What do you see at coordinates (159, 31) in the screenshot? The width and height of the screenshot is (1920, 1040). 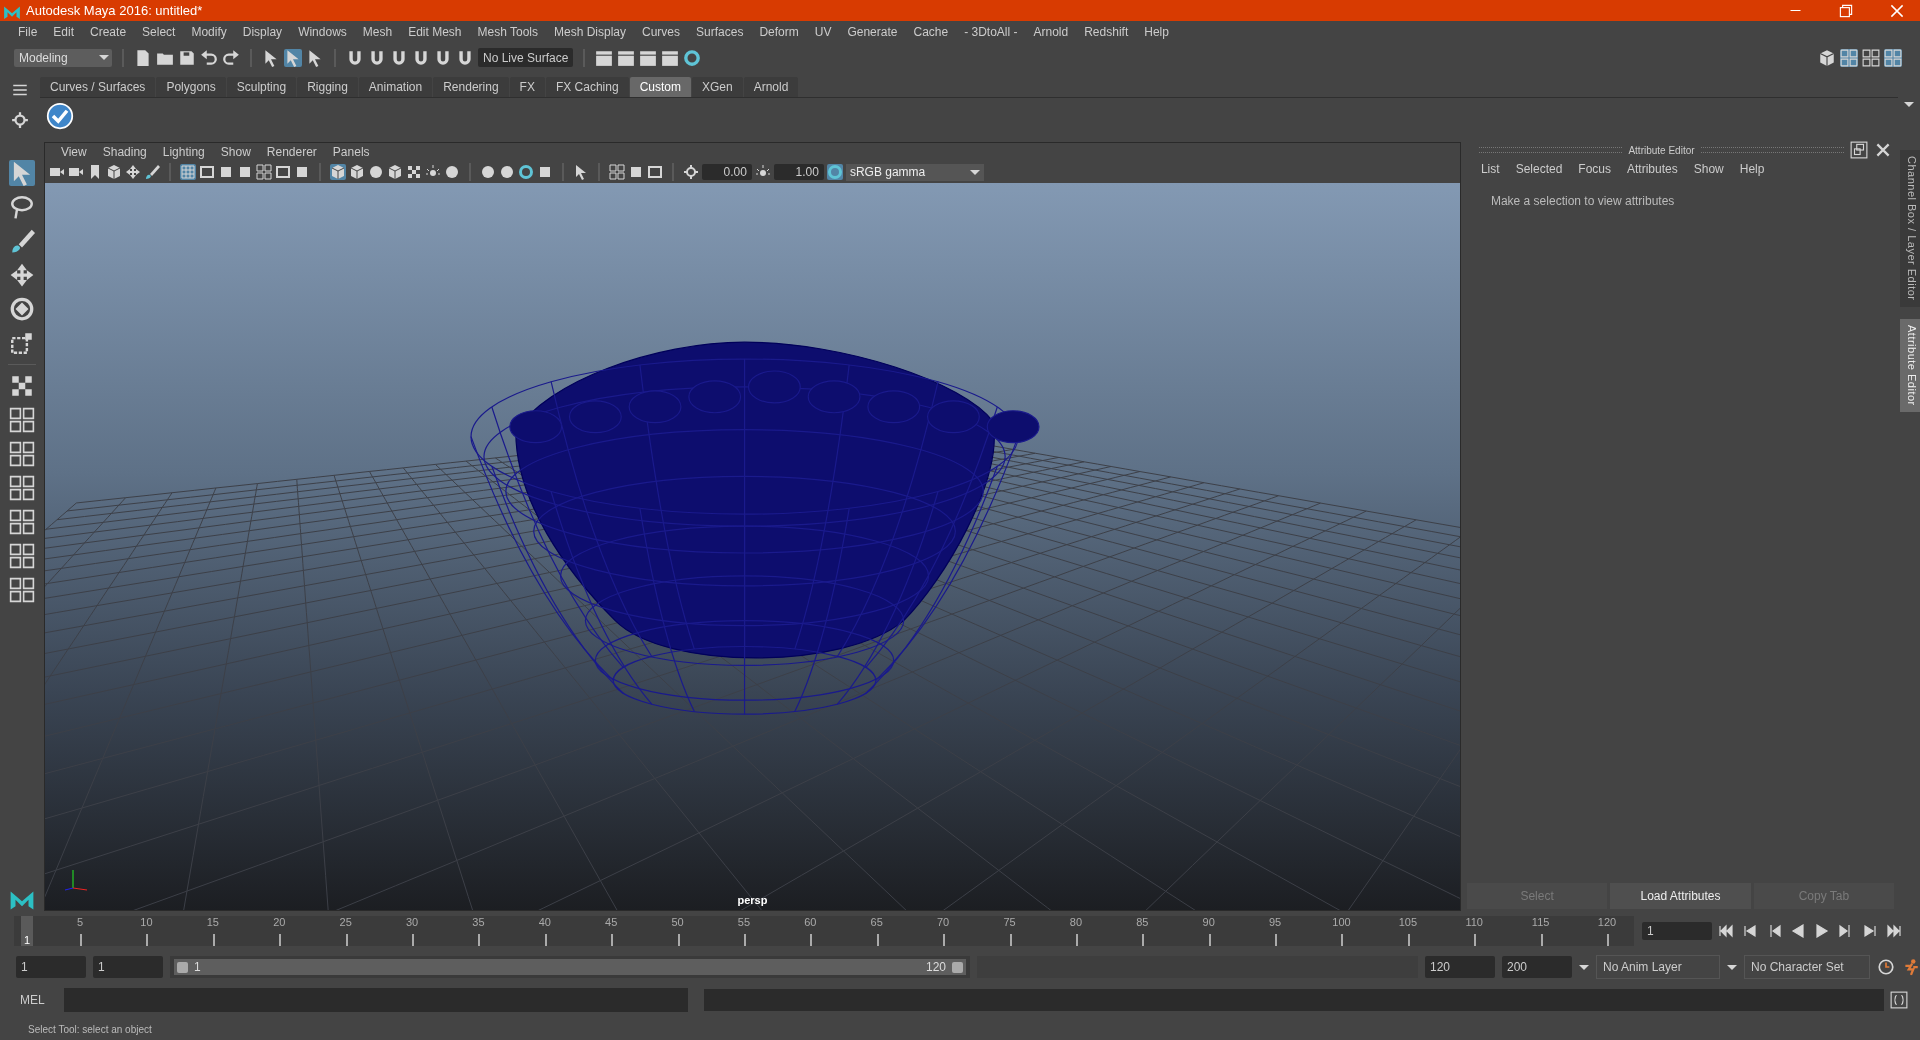 I see `menu-item: Select` at bounding box center [159, 31].